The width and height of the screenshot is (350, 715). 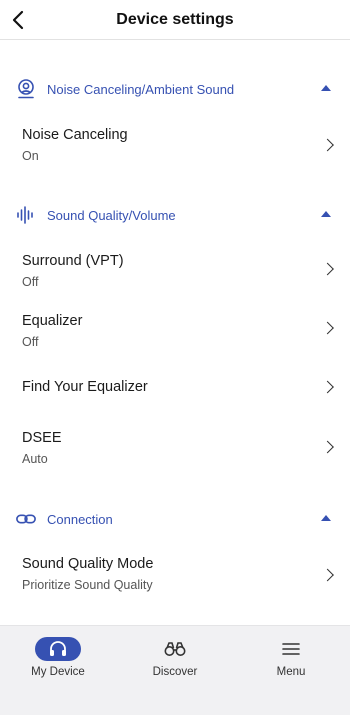 I want to click on nav-menu: Menu, so click(x=291, y=657).